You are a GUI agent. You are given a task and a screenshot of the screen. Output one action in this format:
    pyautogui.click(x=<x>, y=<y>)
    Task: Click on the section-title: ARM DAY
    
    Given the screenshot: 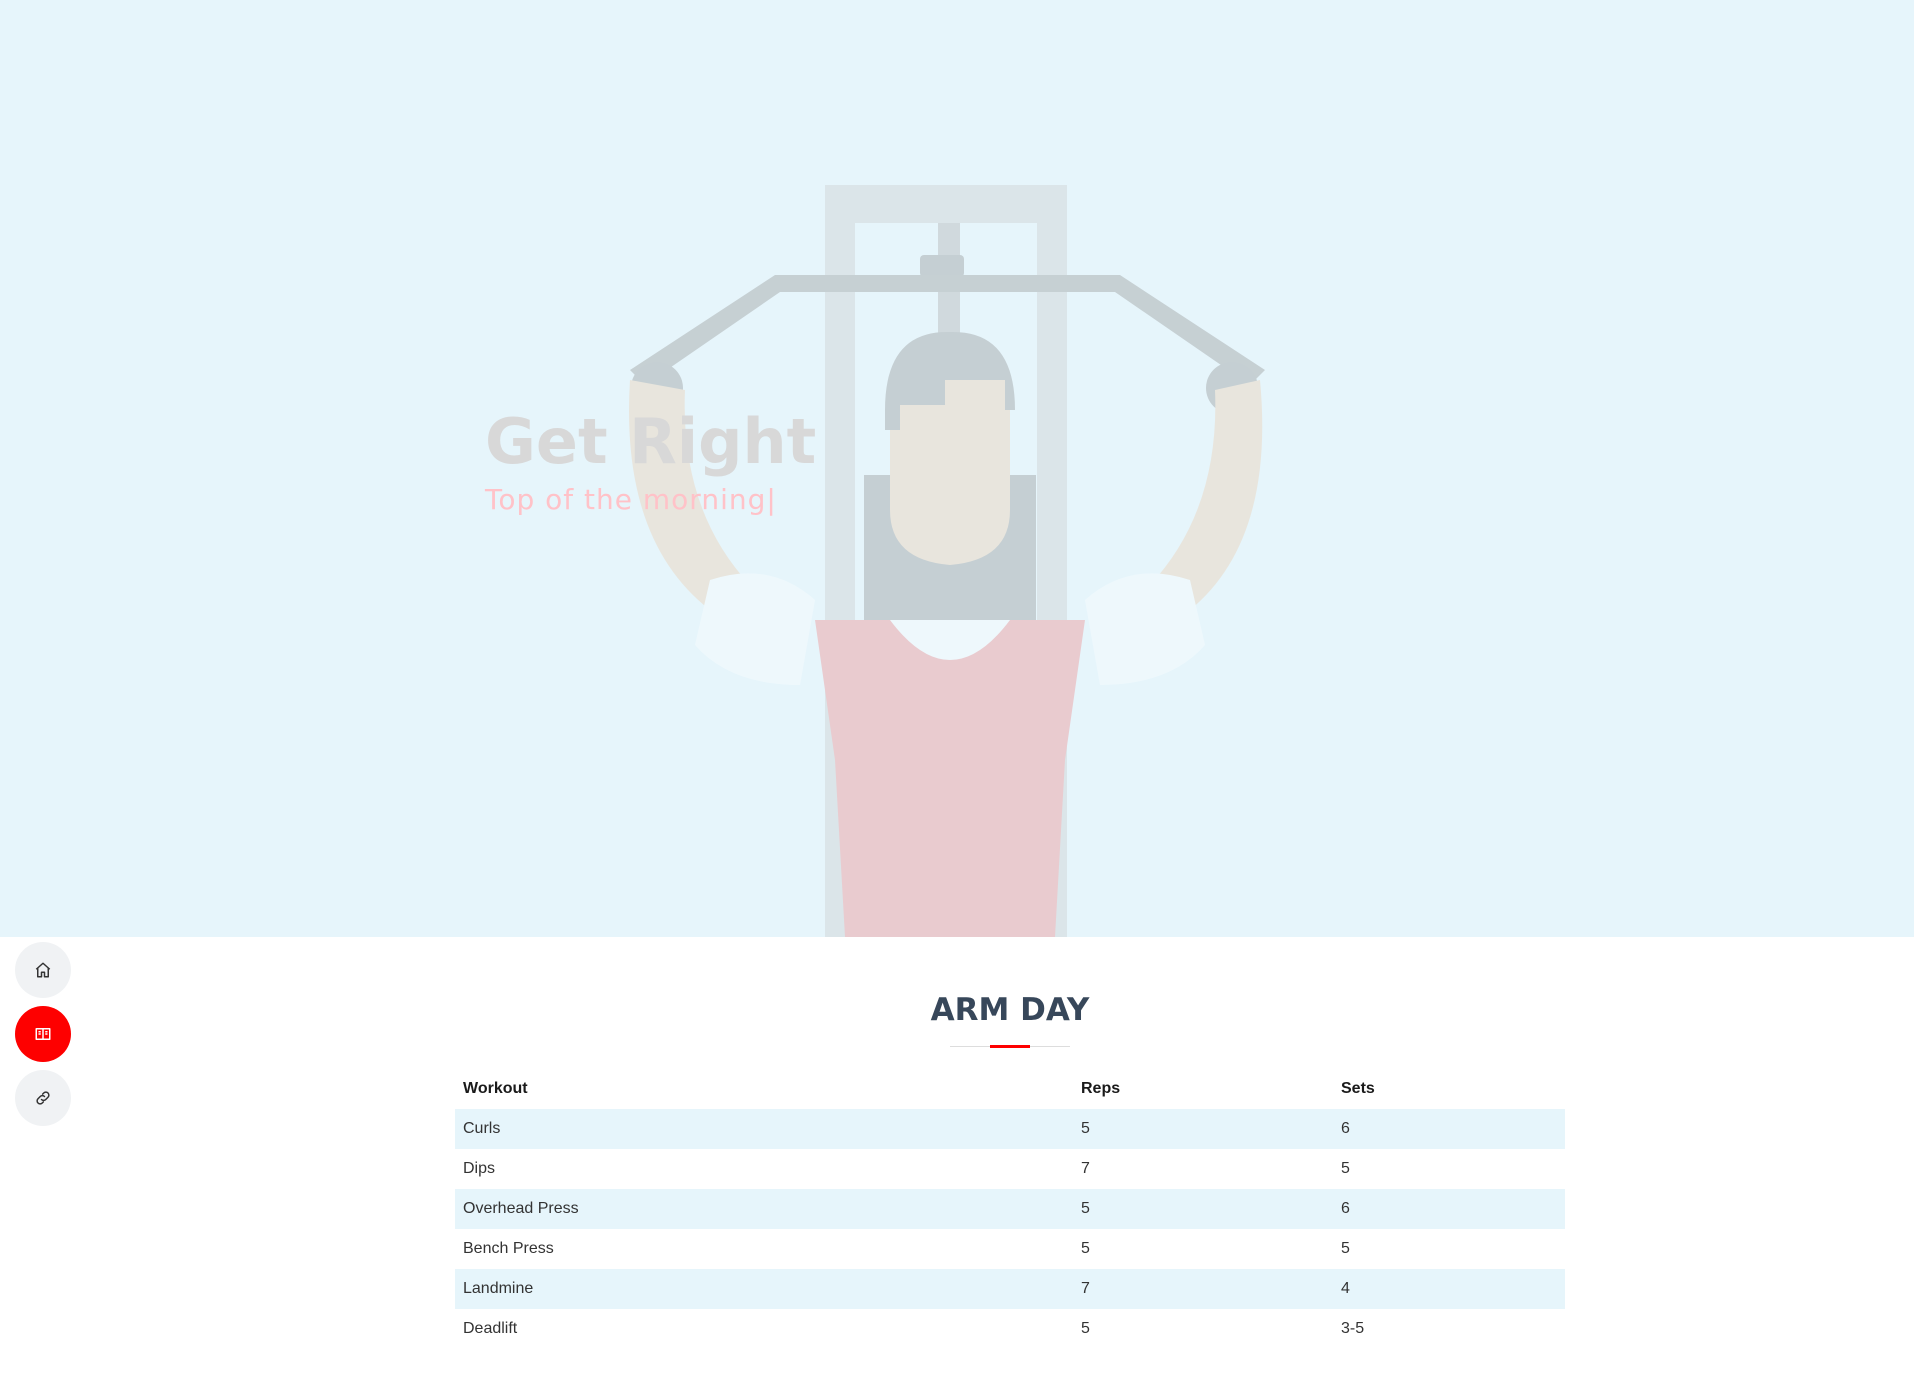 What is the action you would take?
    pyautogui.click(x=1010, y=1010)
    